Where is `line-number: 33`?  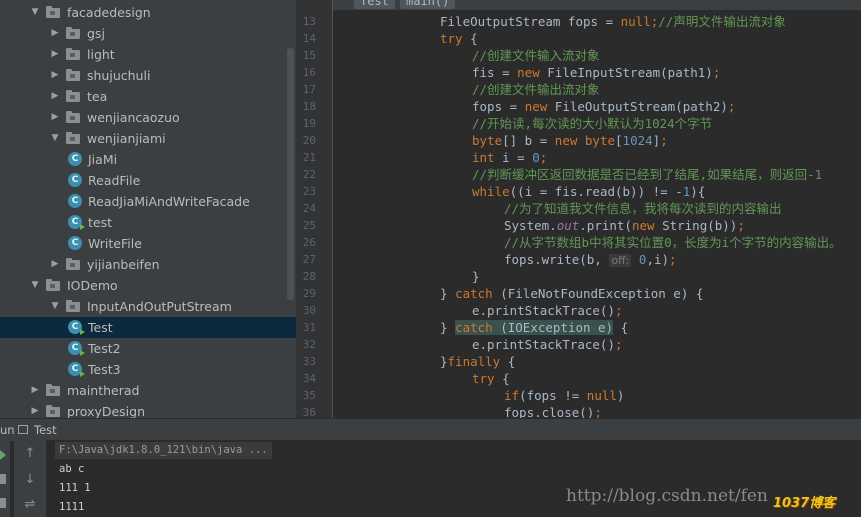 line-number: 33 is located at coordinates (309, 361).